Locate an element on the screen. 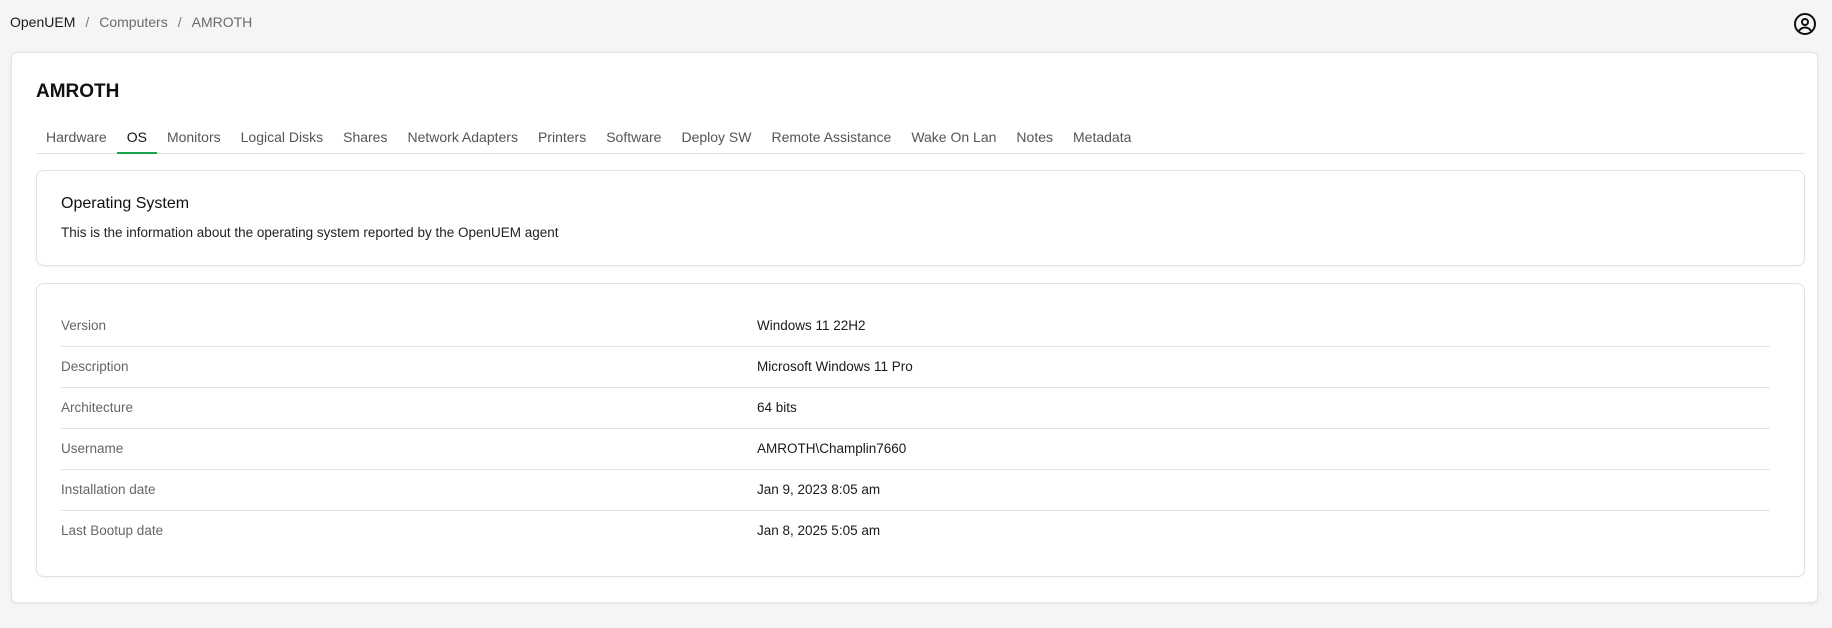 This screenshot has width=1832, height=628. tab-printers: Printers is located at coordinates (562, 138).